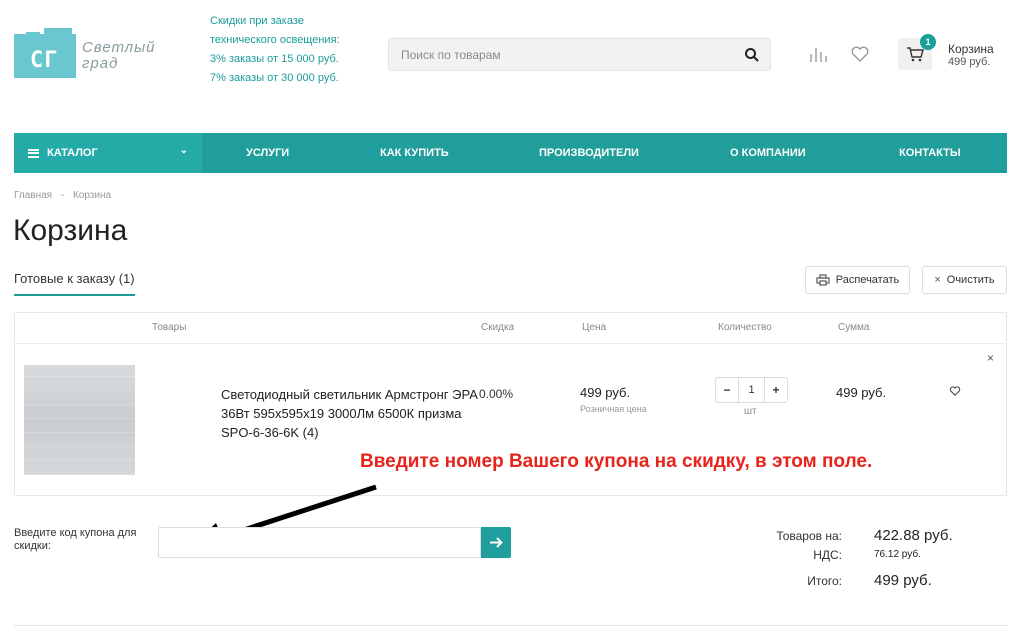  I want to click on table-header: Товары Скидка Цена Количество Сумма, so click(510, 328).